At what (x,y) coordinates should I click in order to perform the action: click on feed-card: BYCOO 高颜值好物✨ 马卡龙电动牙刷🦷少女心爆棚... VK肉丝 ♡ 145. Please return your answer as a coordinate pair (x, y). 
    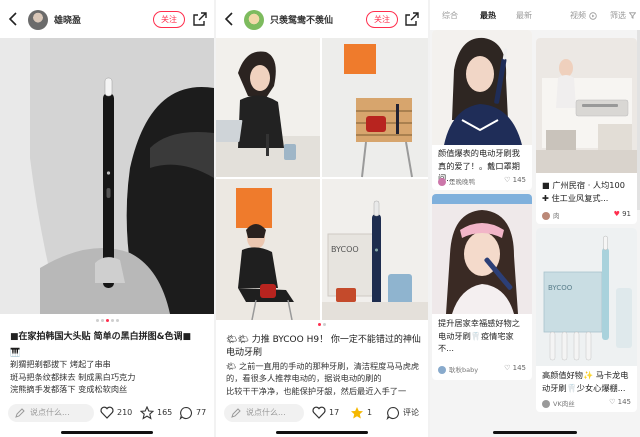
    Looking at the image, I should click on (586, 320).